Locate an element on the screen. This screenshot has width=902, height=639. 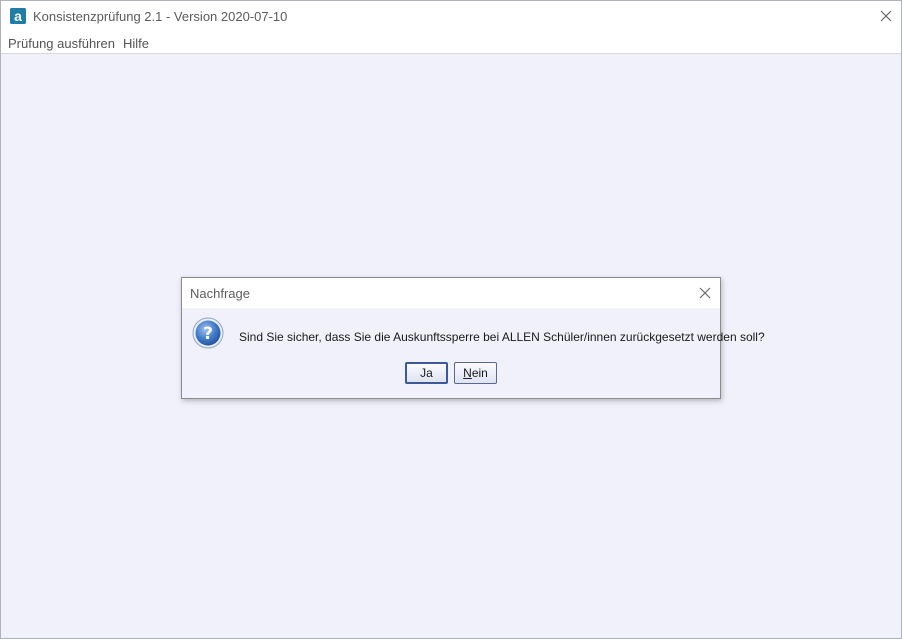
app-logo-letter: a is located at coordinates (18, 16).